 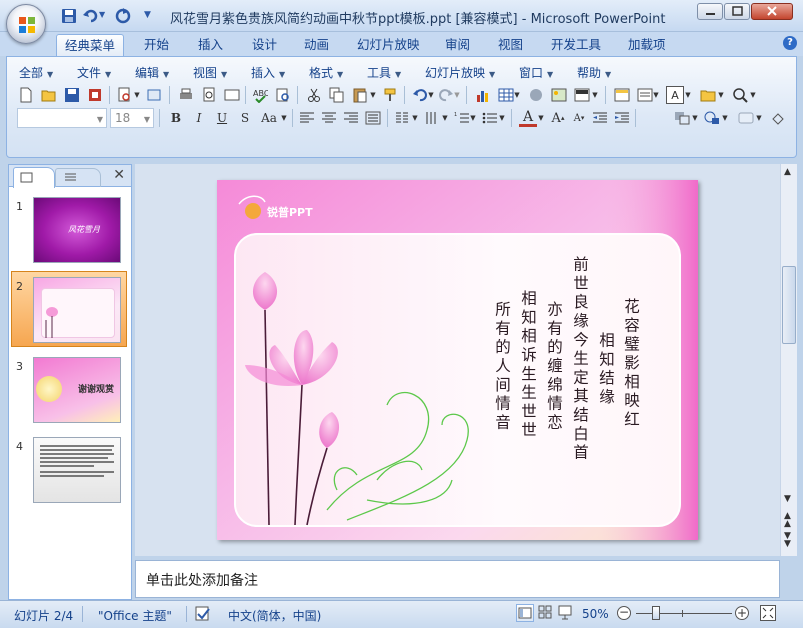 I want to click on open-icon, so click(x=49, y=95).